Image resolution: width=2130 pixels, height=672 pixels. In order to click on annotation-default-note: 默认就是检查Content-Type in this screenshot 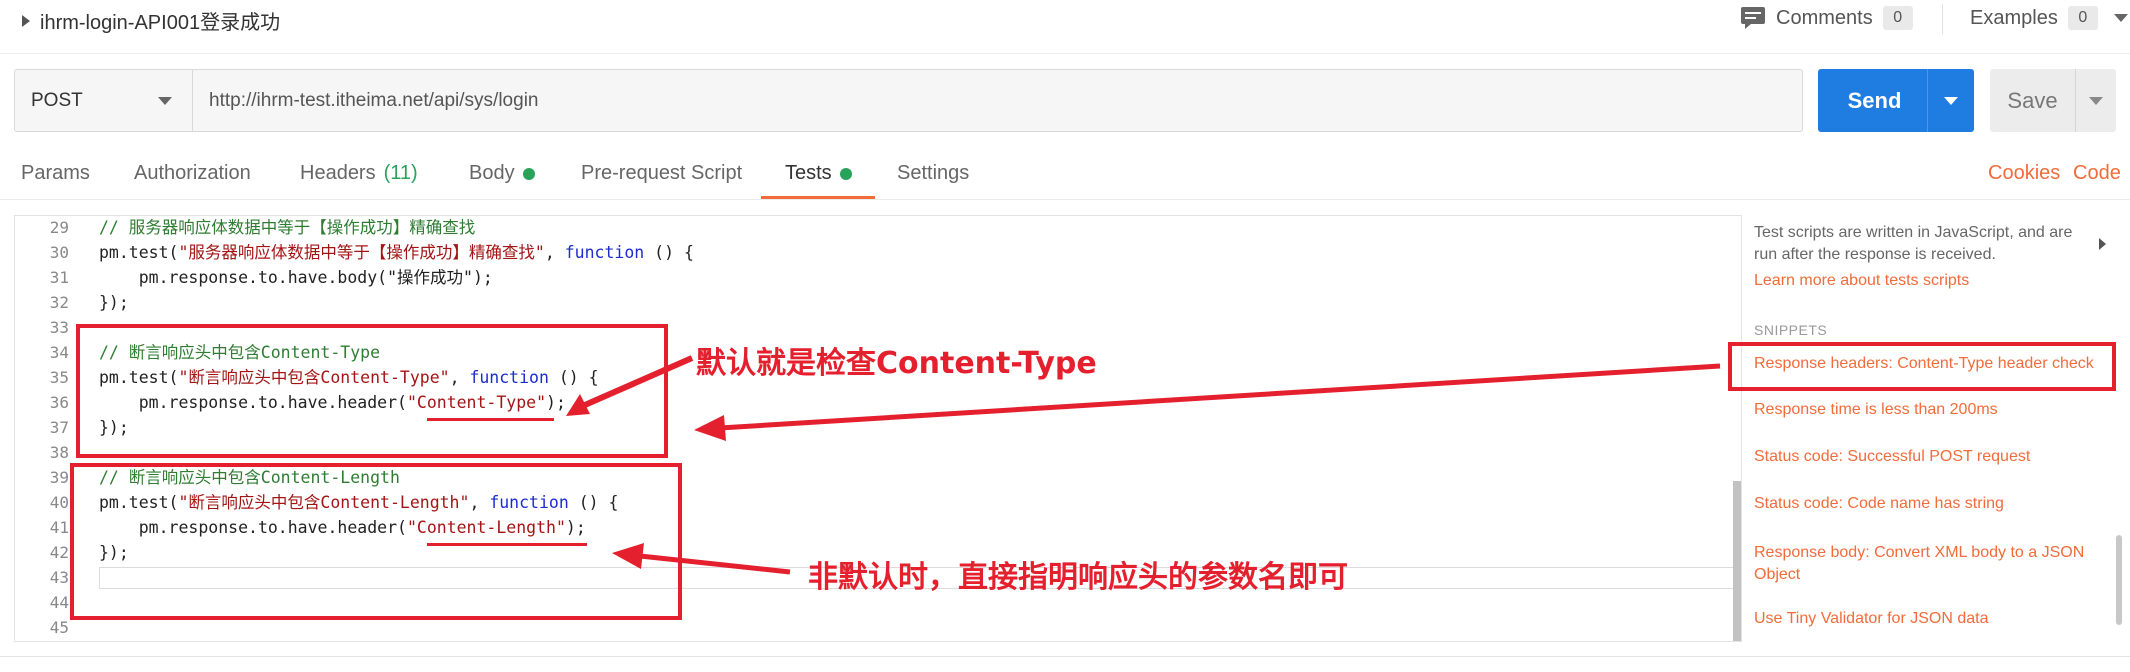, I will do `click(896, 363)`.